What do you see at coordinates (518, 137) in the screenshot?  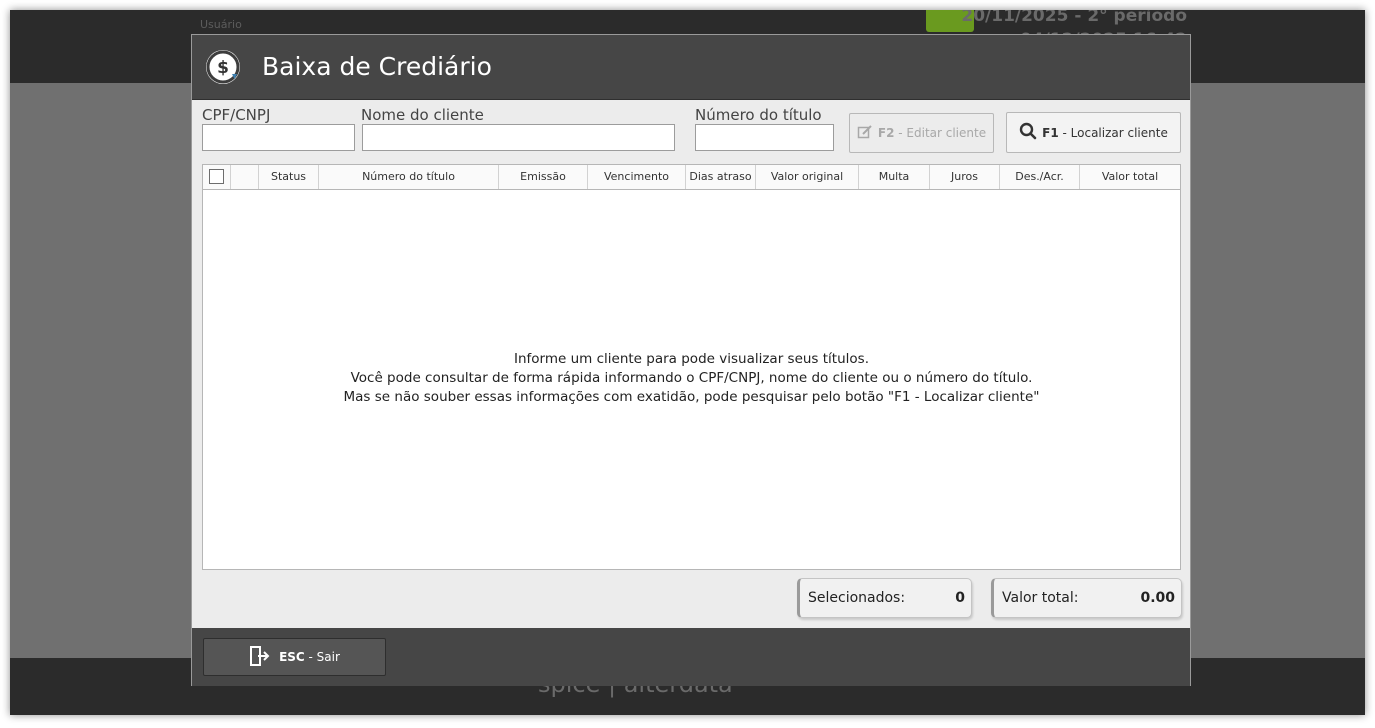 I see `client-name-input` at bounding box center [518, 137].